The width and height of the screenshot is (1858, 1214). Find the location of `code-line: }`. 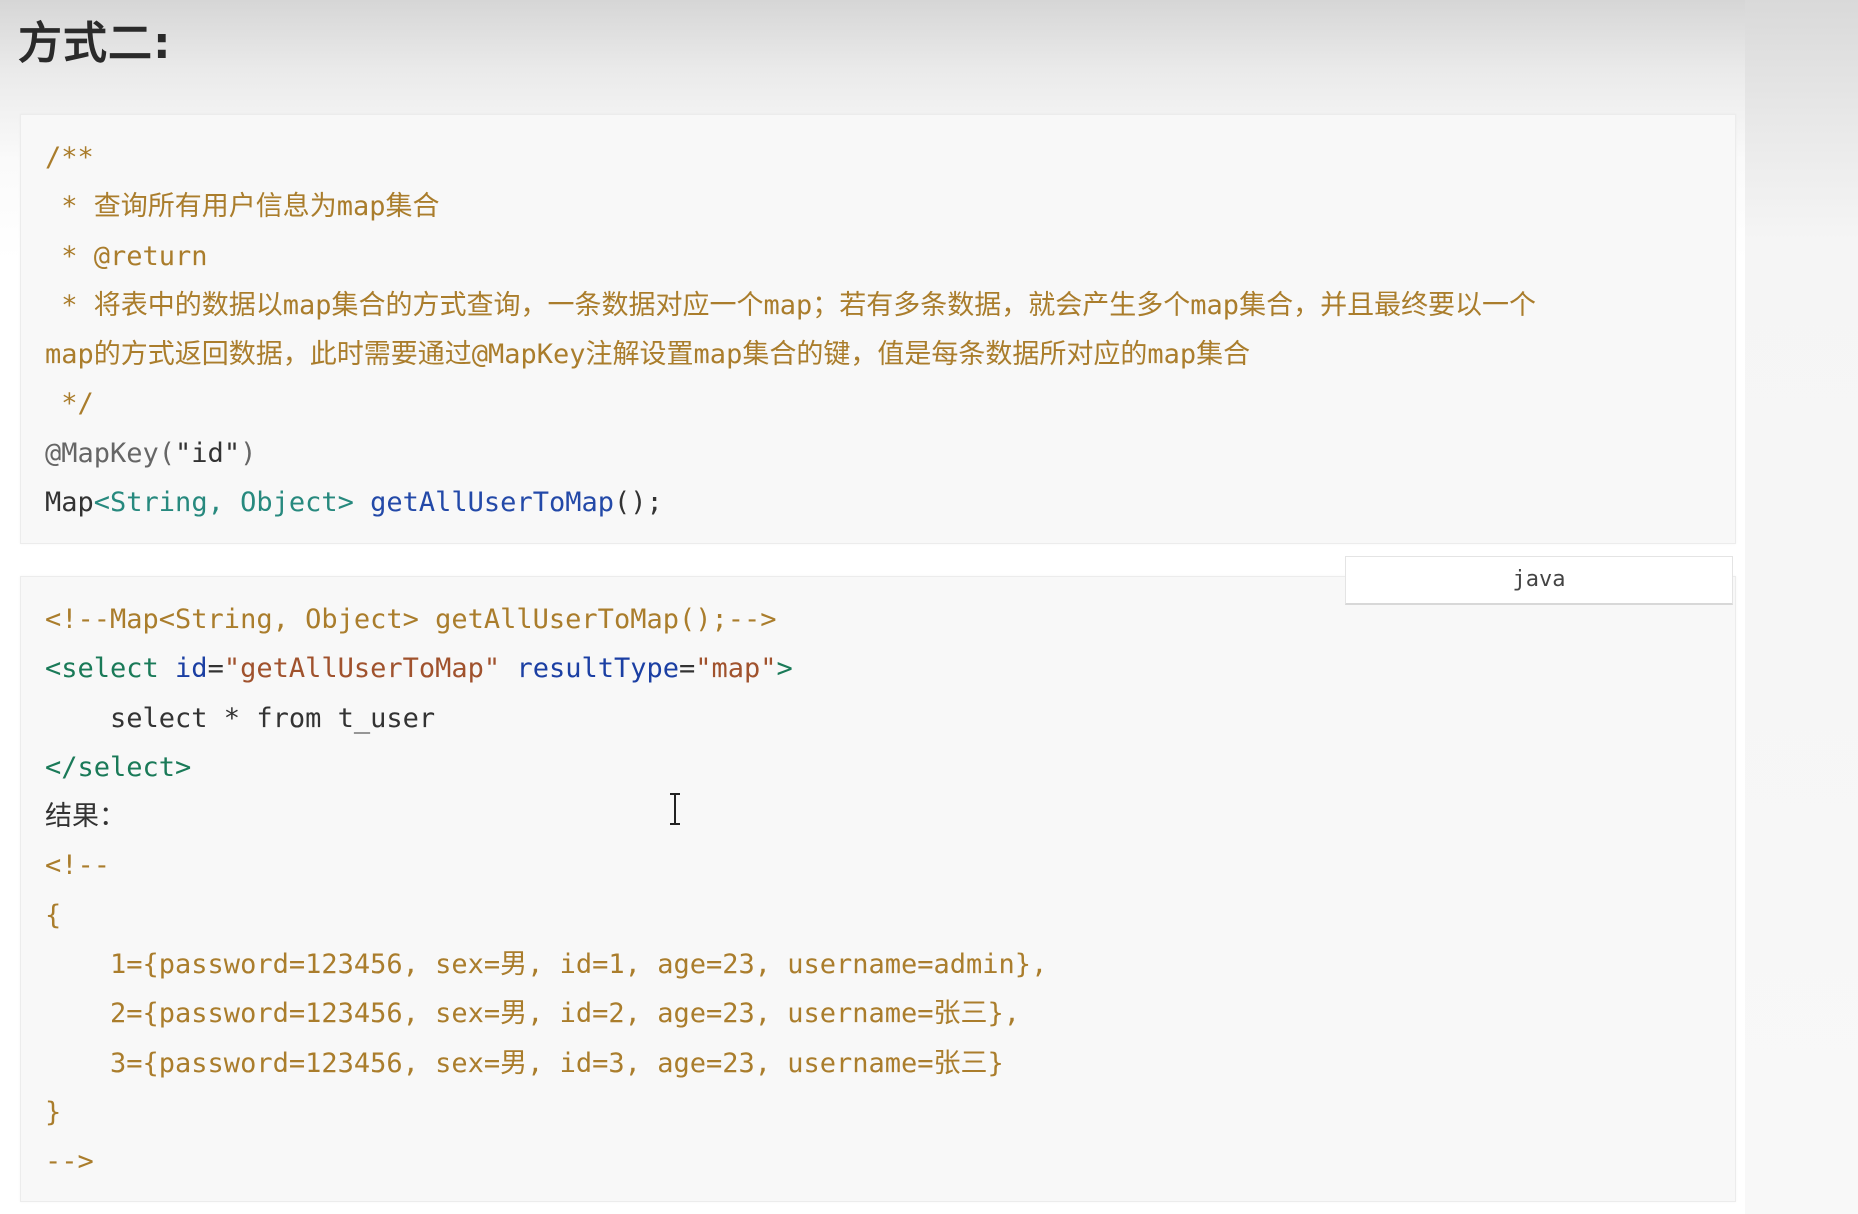

code-line: } is located at coordinates (546, 1112).